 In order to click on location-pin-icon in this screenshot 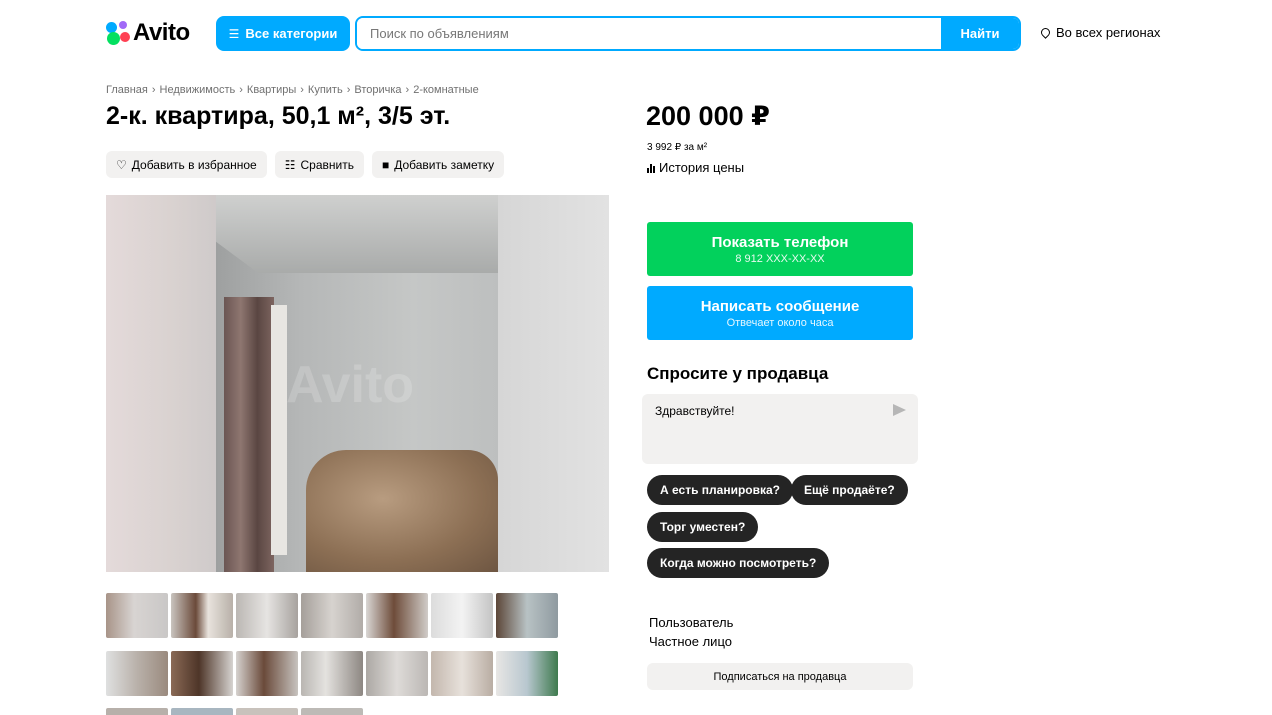, I will do `click(1045, 32)`.